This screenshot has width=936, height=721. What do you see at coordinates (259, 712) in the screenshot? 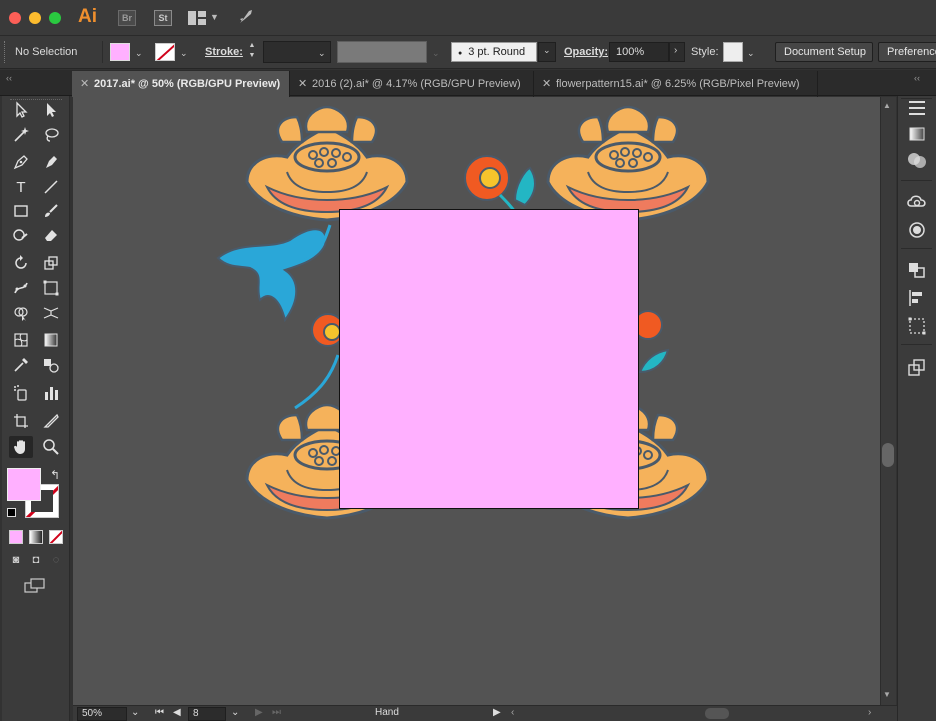
I see `next-artboard-icon: ▶` at bounding box center [259, 712].